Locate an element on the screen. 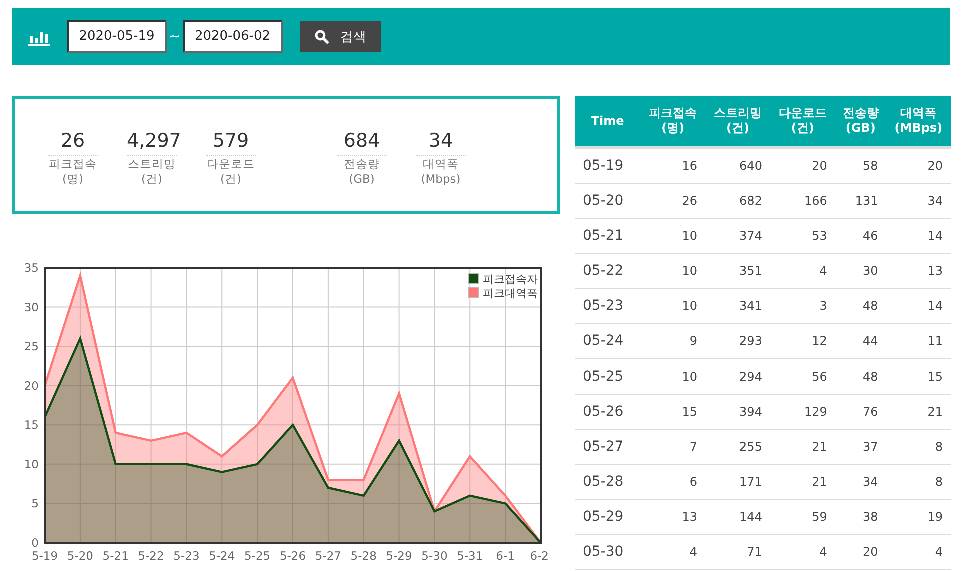  column-header: 스트리밍 (건) is located at coordinates (738, 122).